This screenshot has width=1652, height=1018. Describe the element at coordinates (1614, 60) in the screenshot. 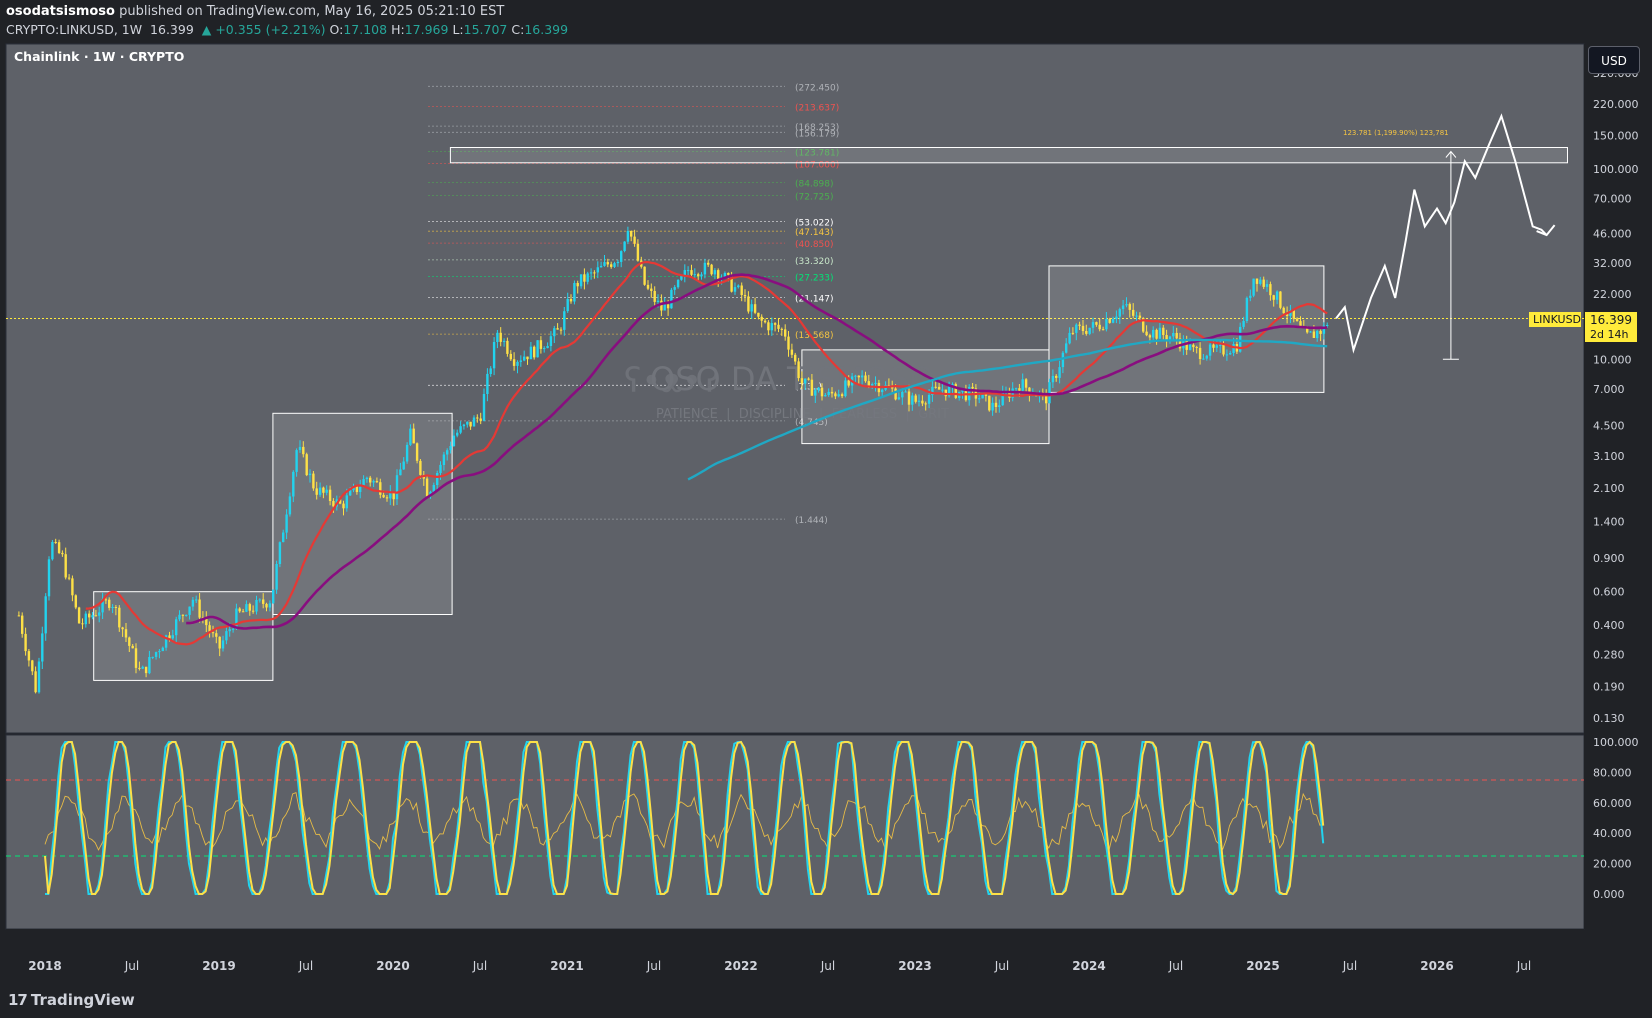

I see `currency-button: USD` at that location.